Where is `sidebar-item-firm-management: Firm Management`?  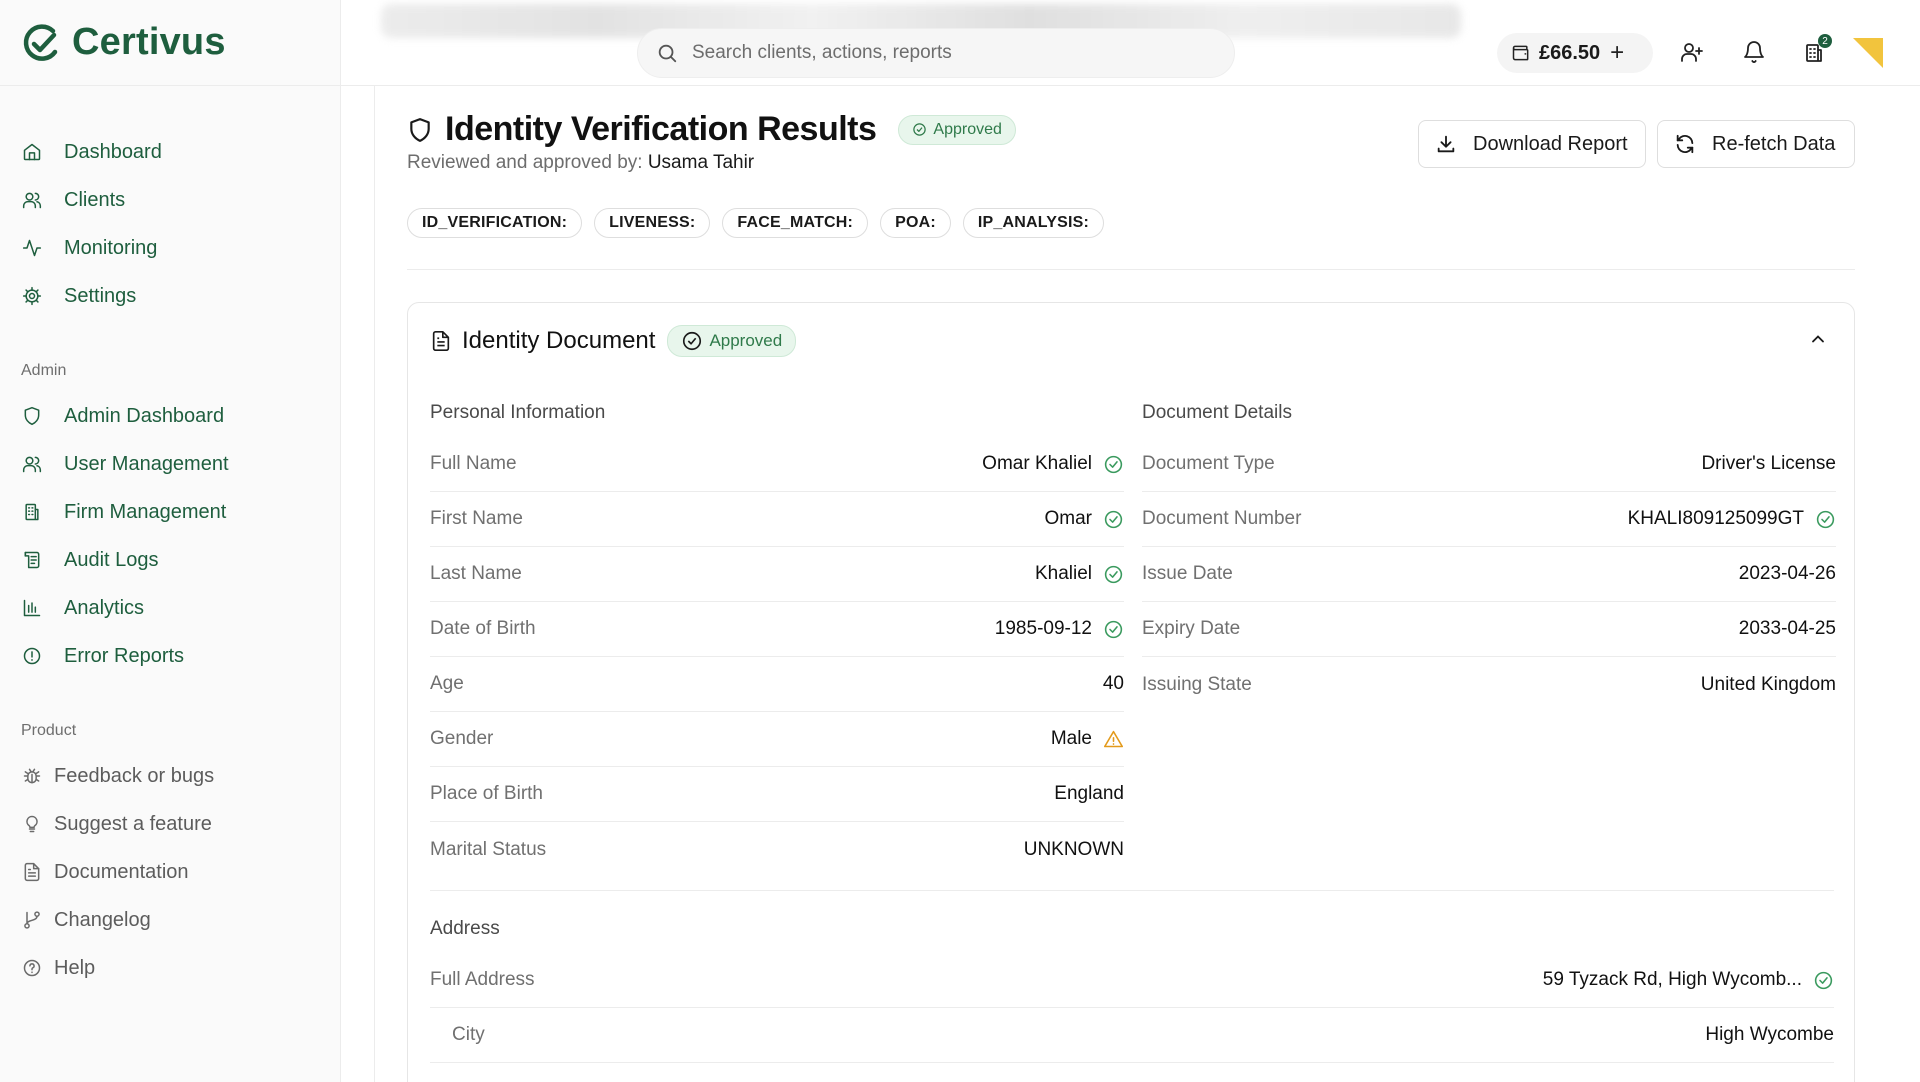 sidebar-item-firm-management: Firm Management is located at coordinates (170, 512).